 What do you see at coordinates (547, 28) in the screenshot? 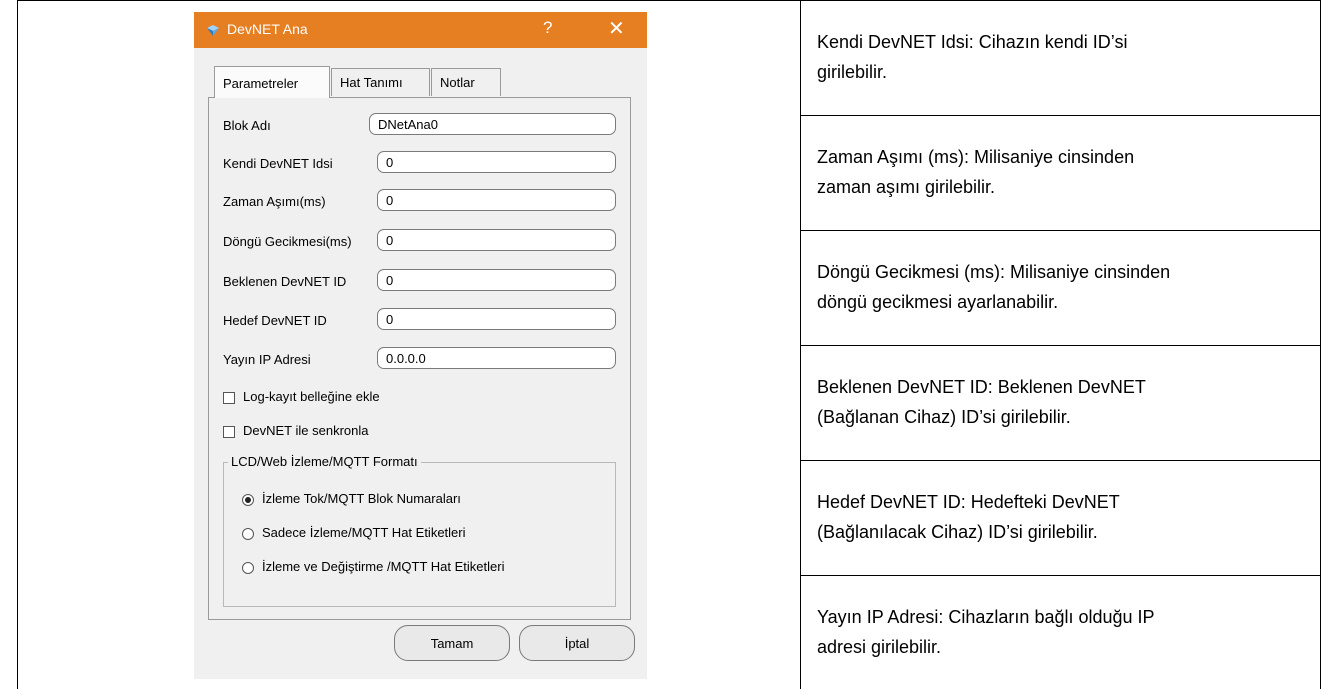
I see `help-button: ?` at bounding box center [547, 28].